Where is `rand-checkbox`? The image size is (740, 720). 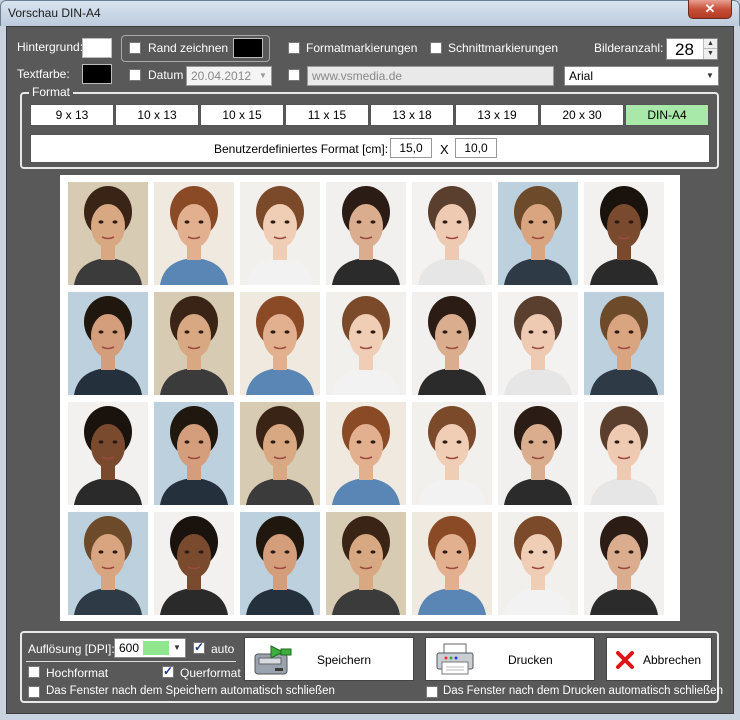 rand-checkbox is located at coordinates (135, 48).